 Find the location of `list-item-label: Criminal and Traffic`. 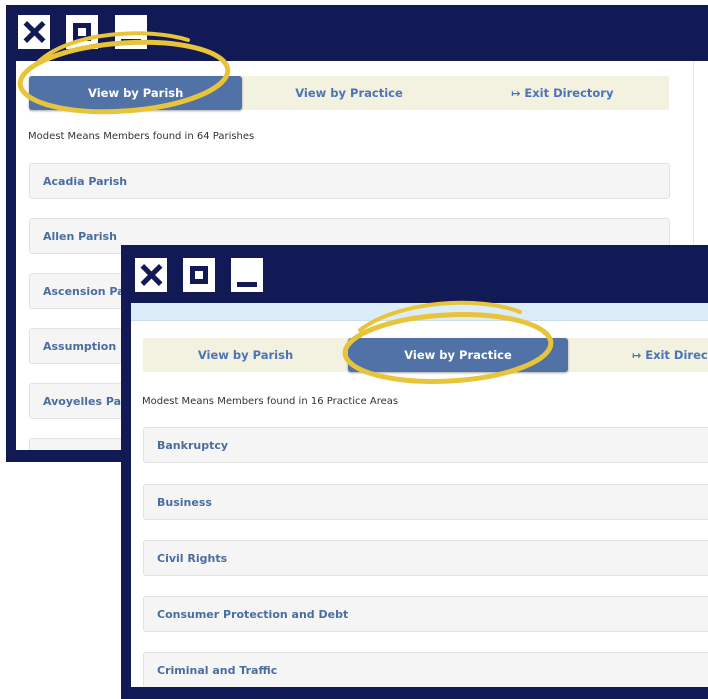

list-item-label: Criminal and Traffic is located at coordinates (217, 670).